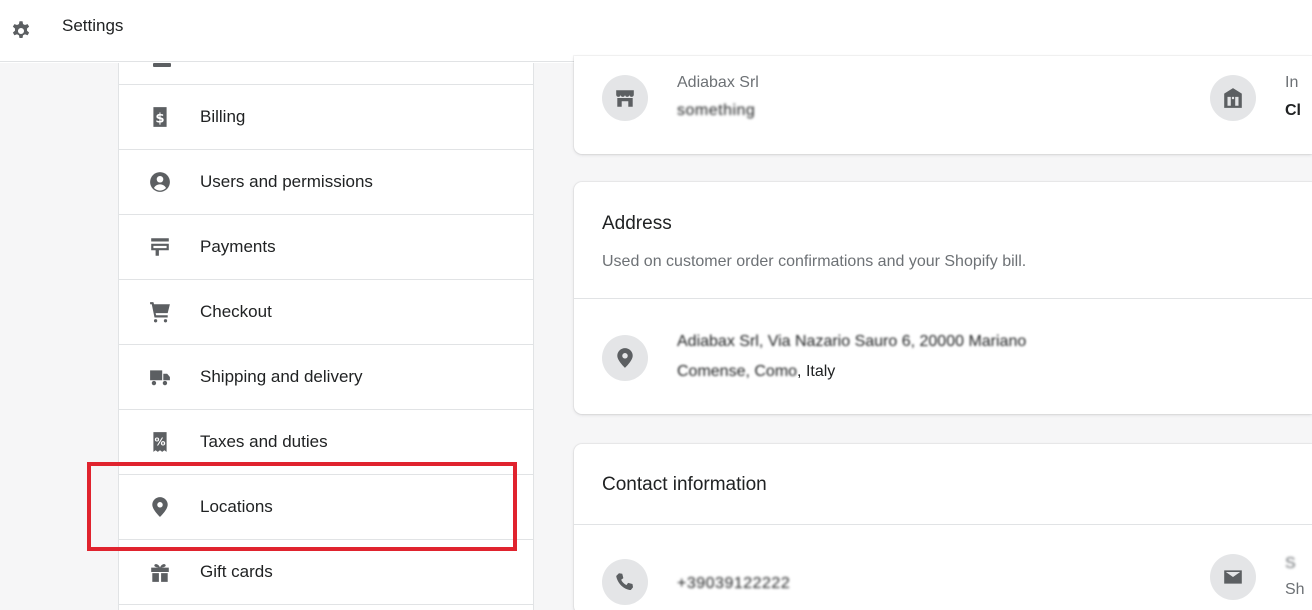 Image resolution: width=1312 pixels, height=610 pixels. I want to click on sidebar-item-checkout: Checkout, so click(326, 312).